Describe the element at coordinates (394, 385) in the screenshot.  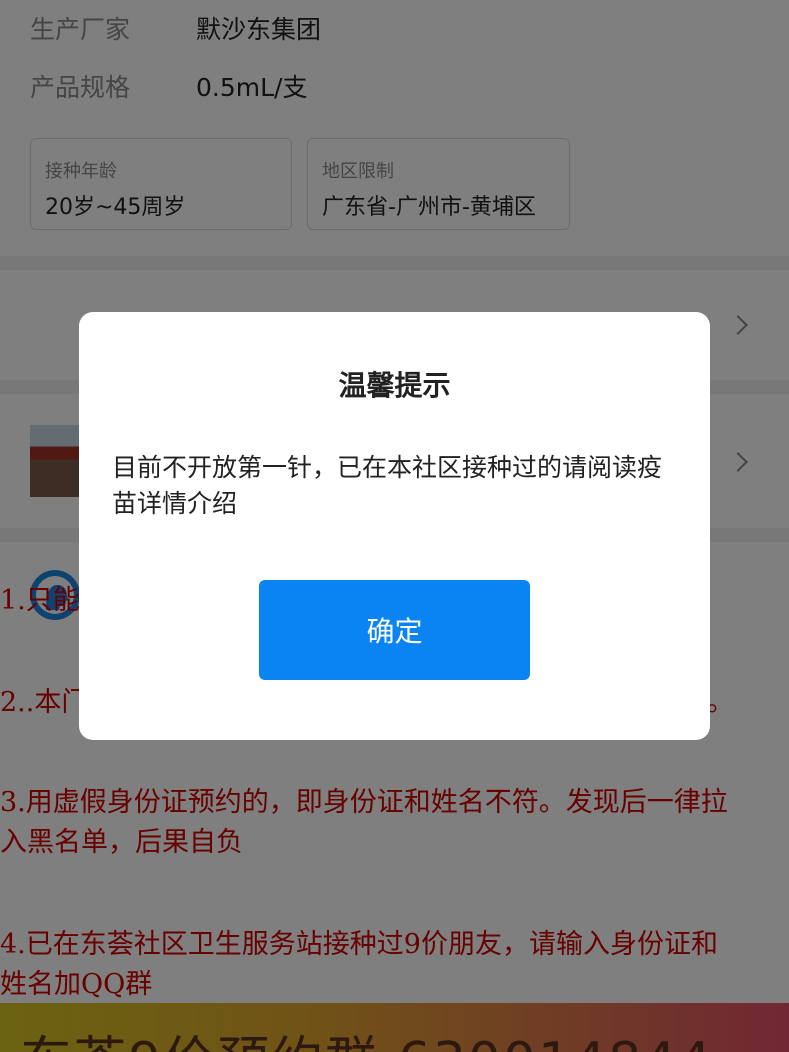
I see `dialog-title: 温馨提示` at that location.